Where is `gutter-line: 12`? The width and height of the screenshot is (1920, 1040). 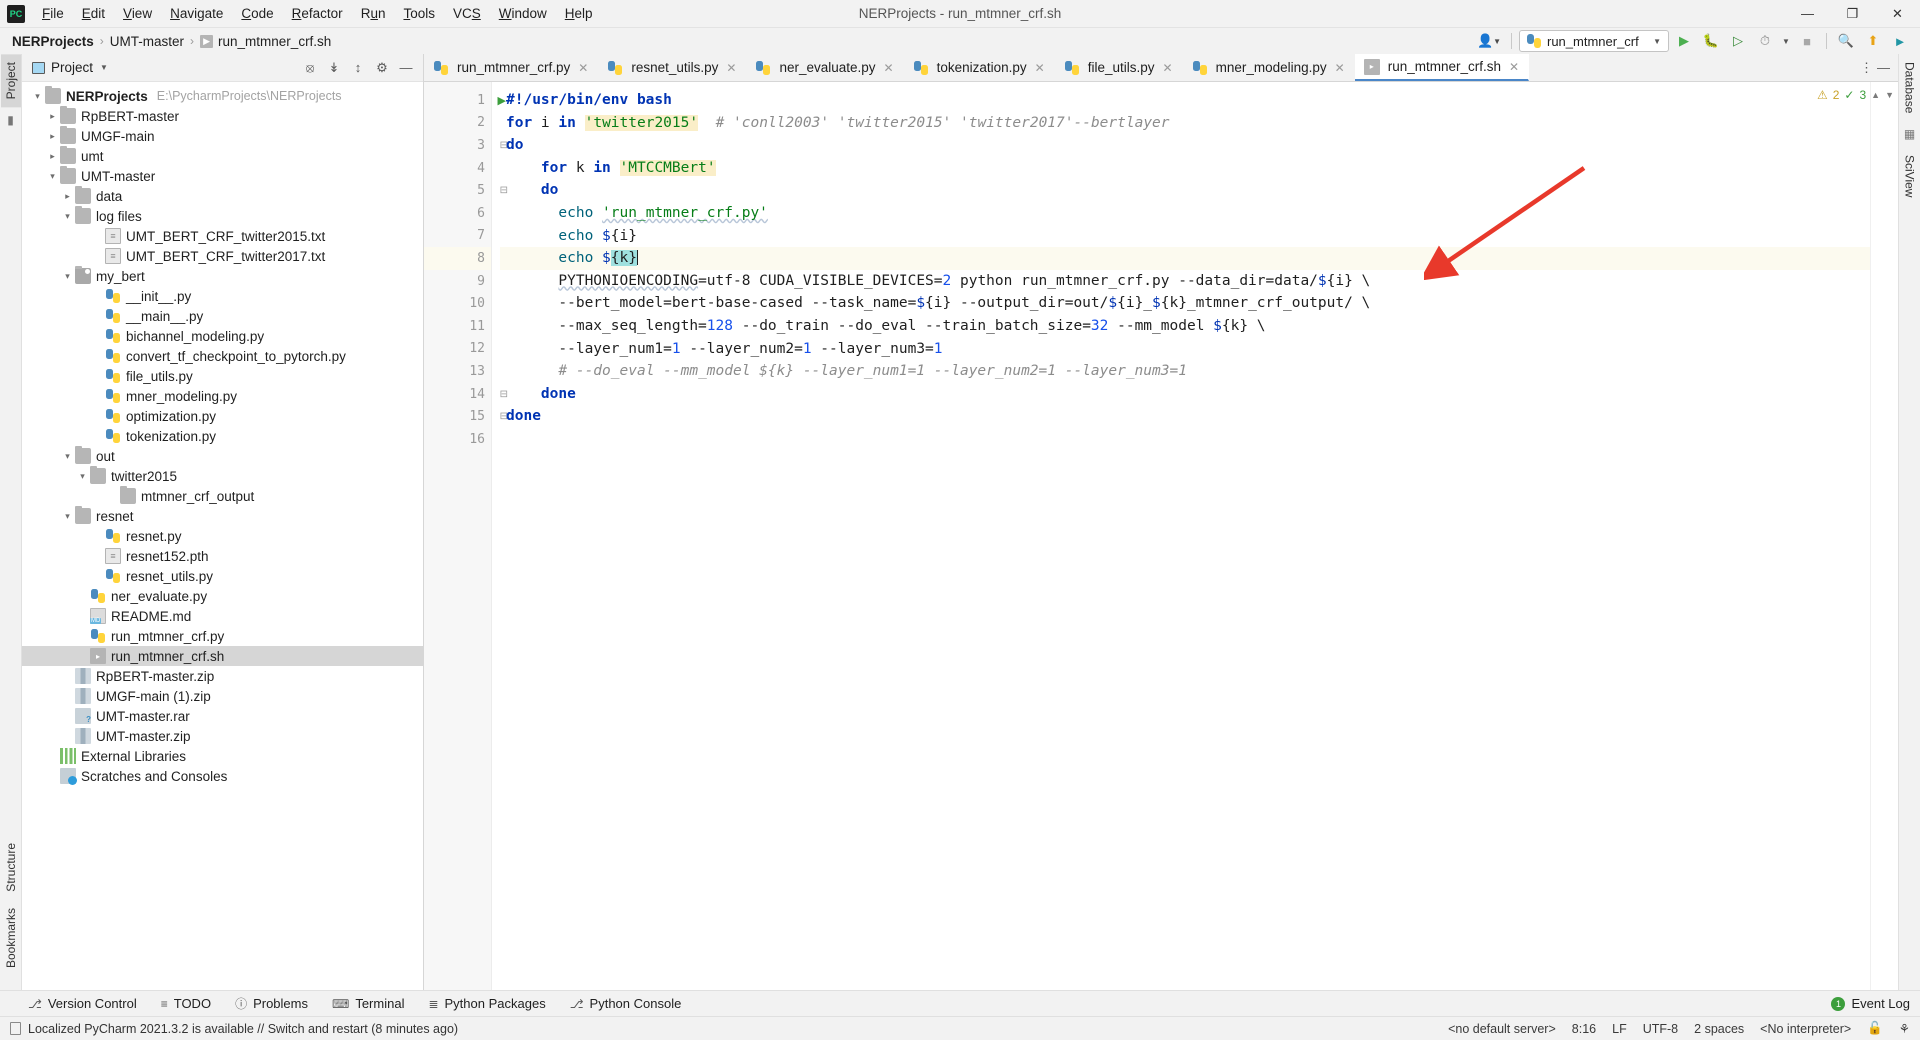 gutter-line: 12 is located at coordinates (457, 349).